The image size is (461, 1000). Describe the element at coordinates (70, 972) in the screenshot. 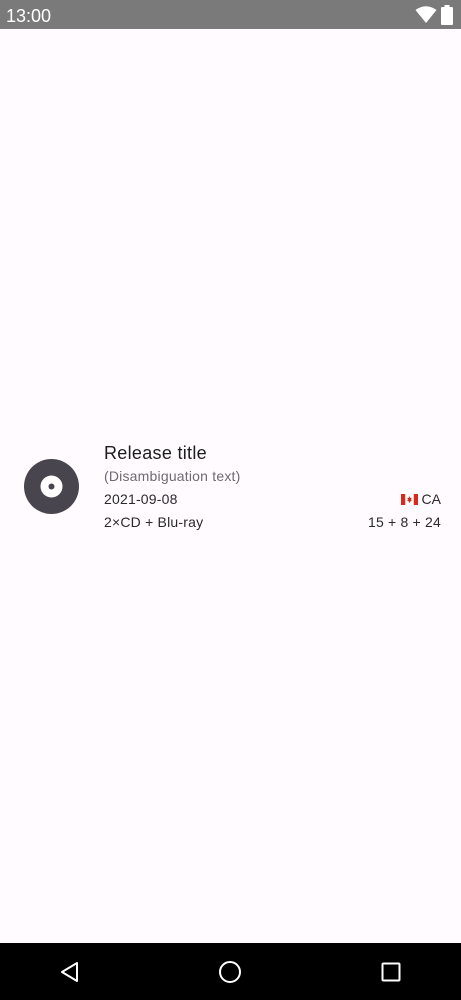

I see `back-icon` at that location.